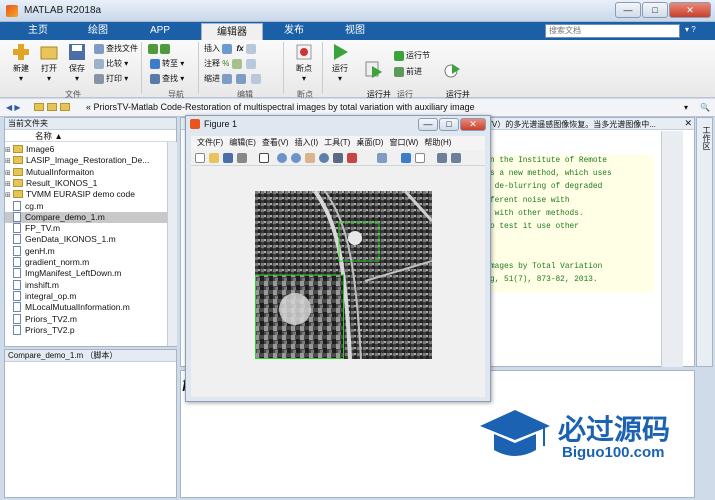 The height and width of the screenshot is (500, 715). Describe the element at coordinates (275, 142) in the screenshot. I see `figure-menu-item: 查看(V)` at that location.